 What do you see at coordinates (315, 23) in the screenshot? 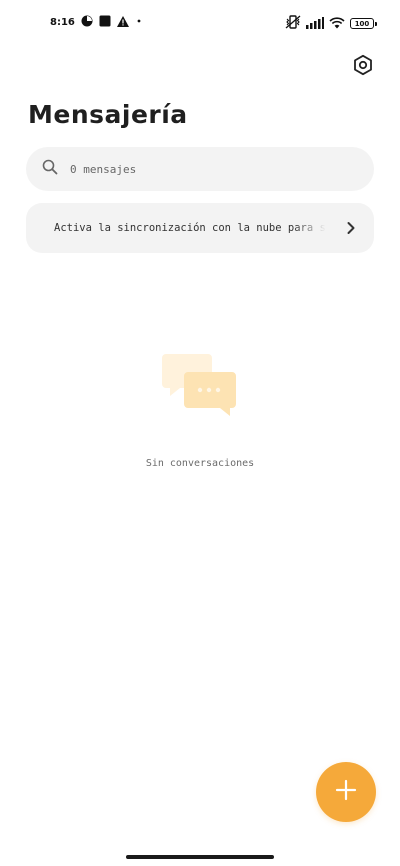
I see `signal-icon` at bounding box center [315, 23].